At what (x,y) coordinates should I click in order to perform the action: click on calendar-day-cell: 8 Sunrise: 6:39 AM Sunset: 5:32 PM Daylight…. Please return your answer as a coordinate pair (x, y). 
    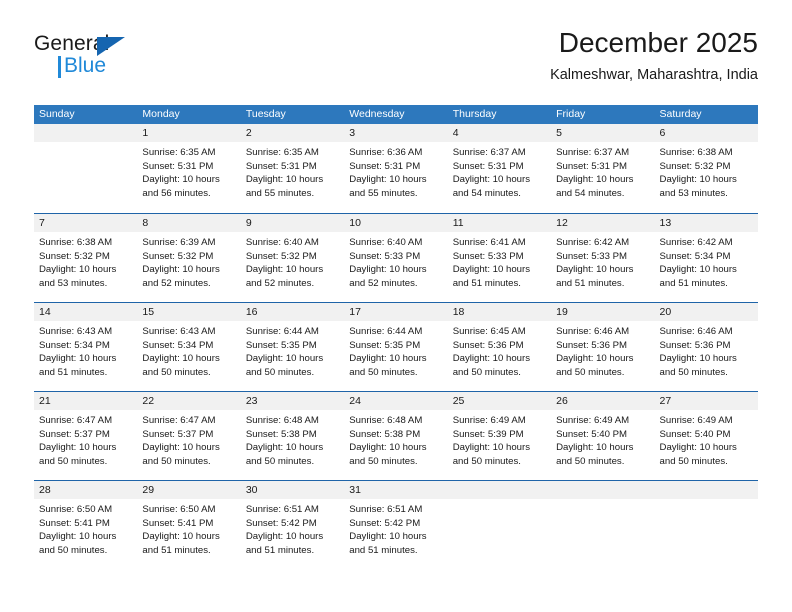
    Looking at the image, I should click on (189, 258).